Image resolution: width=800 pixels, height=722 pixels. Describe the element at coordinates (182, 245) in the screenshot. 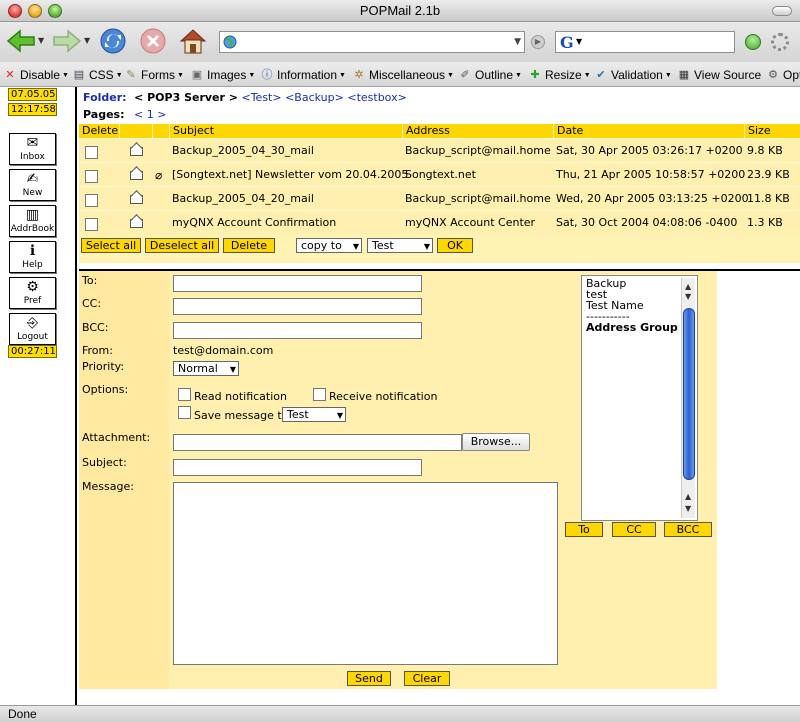

I see `deselect-all-button: Deselect all` at that location.